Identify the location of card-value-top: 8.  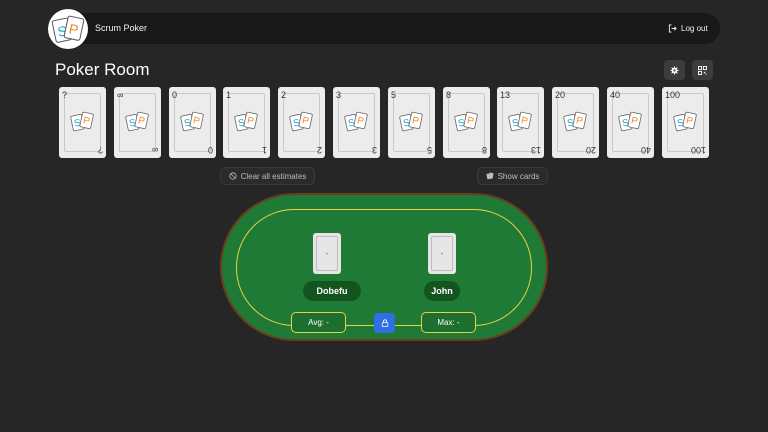
(449, 95).